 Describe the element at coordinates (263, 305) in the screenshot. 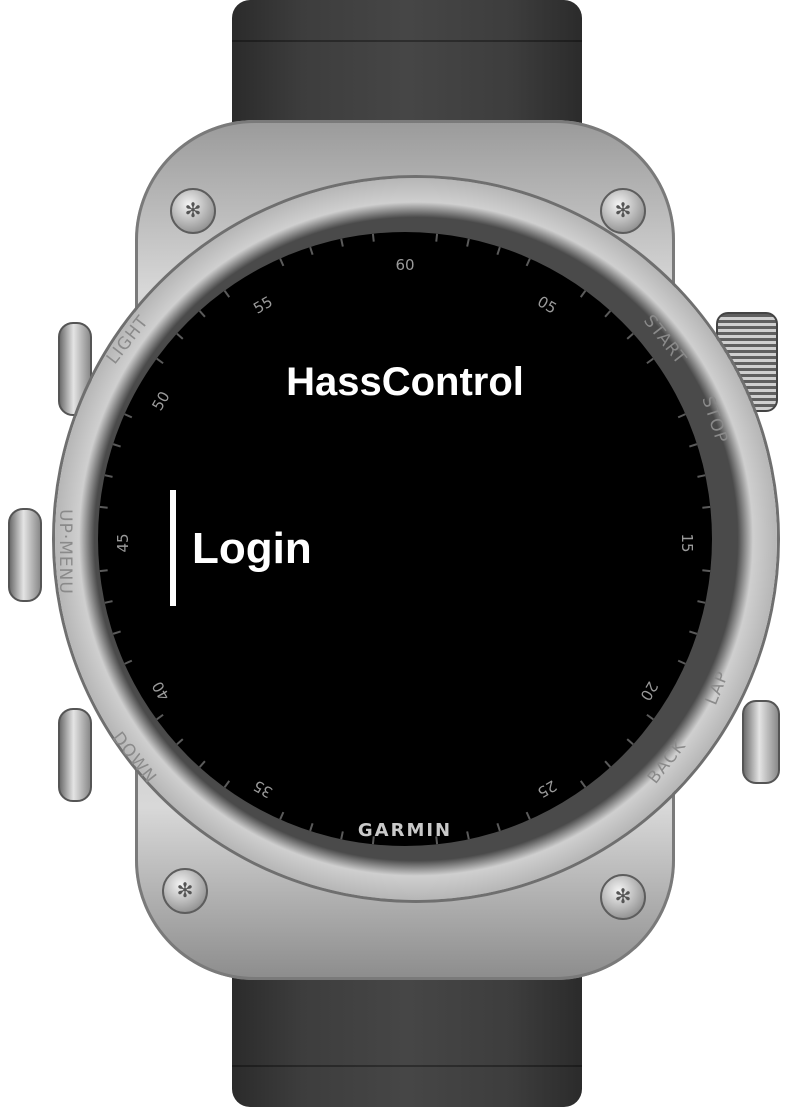

I see `dial-number: 55` at that location.